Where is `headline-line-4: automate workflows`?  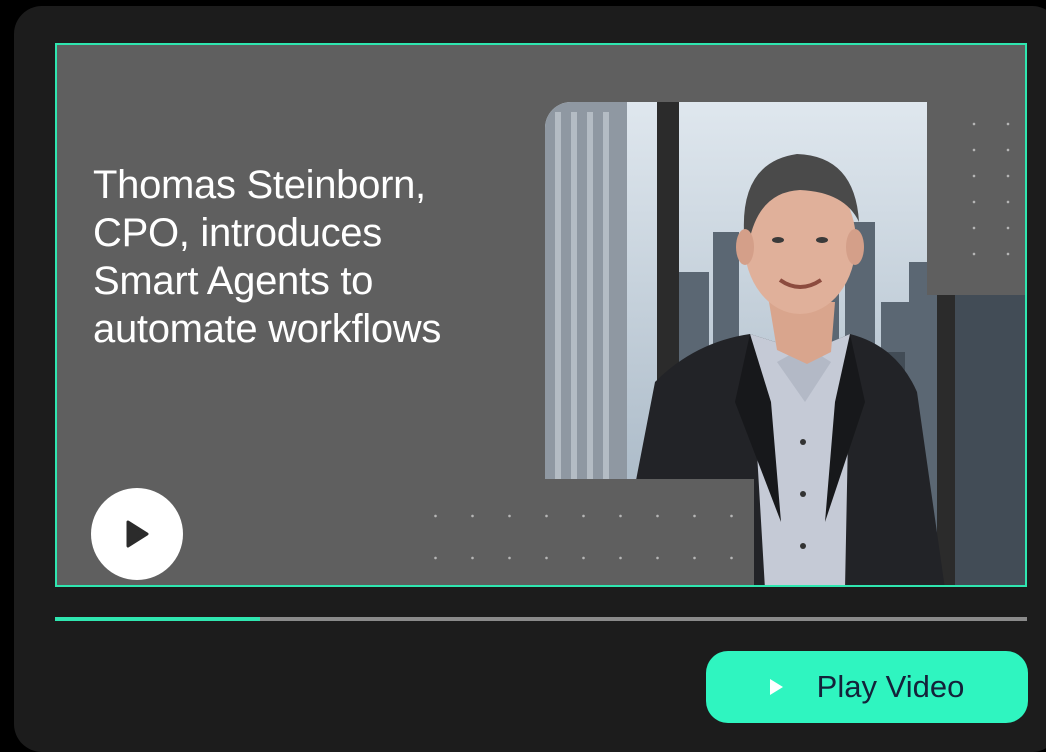 headline-line-4: automate workflows is located at coordinates (267, 329).